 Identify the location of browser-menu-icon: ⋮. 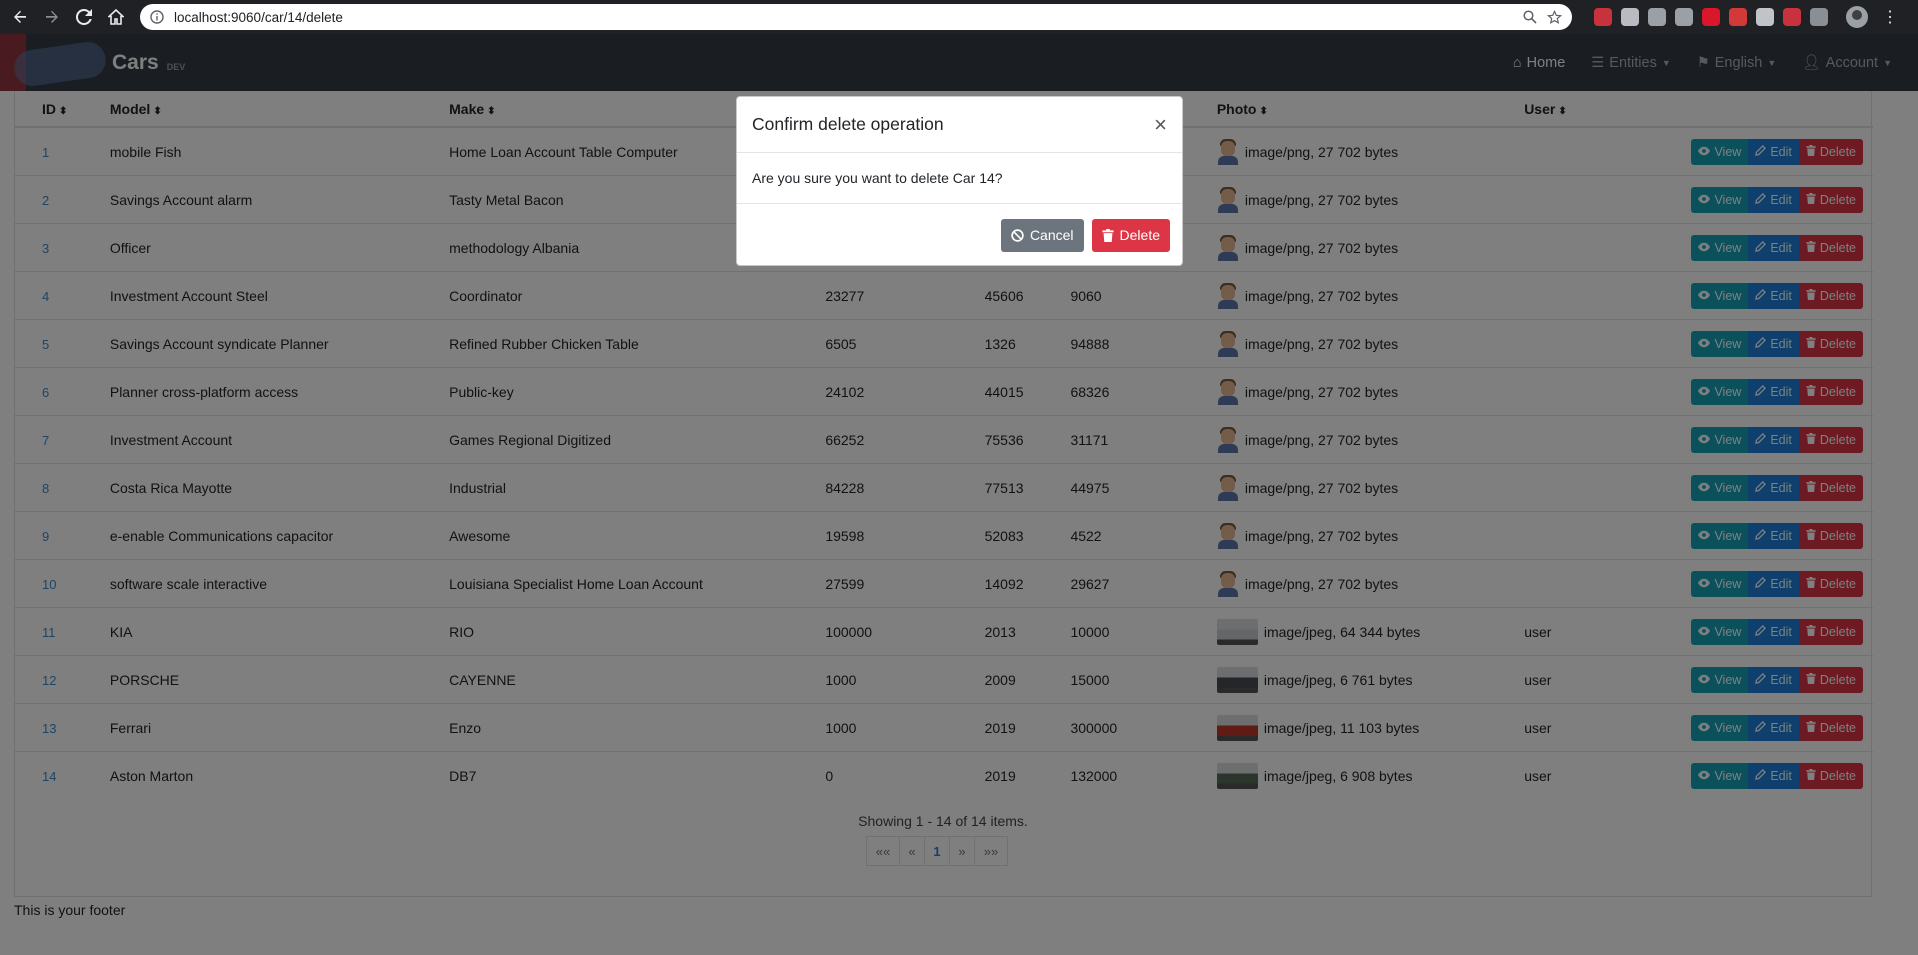
(1890, 17).